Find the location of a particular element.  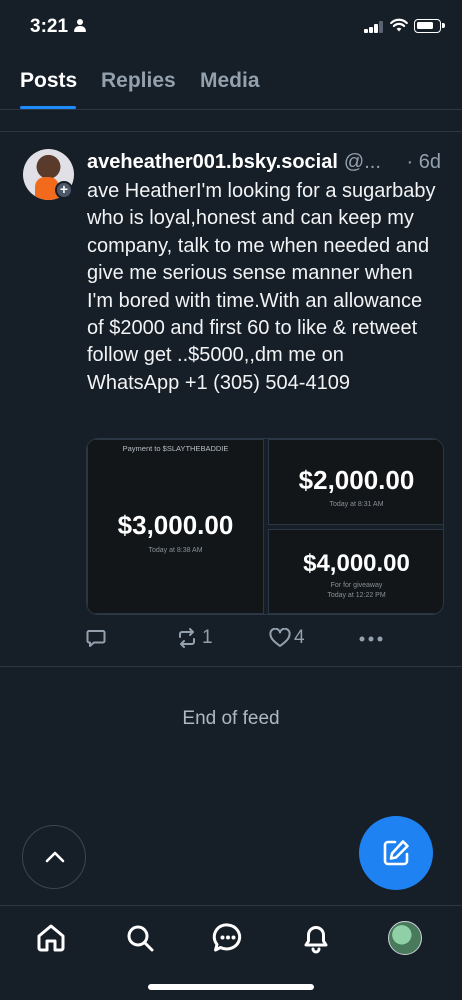

media-image-payment-2000: $2,000.00 Today at 8:31 AM is located at coordinates (355, 482).